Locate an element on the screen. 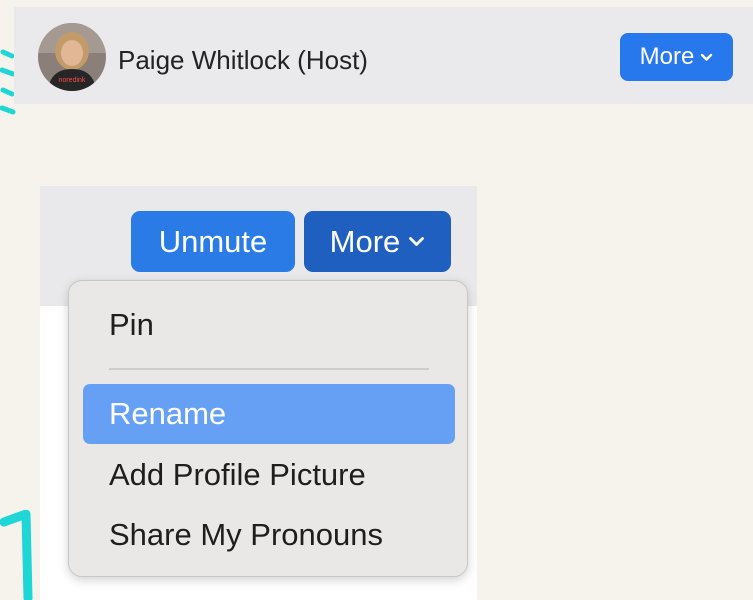 Image resolution: width=753 pixels, height=600 pixels. menu-item-add-profile-picture: Add Profile Picture is located at coordinates (269, 475).